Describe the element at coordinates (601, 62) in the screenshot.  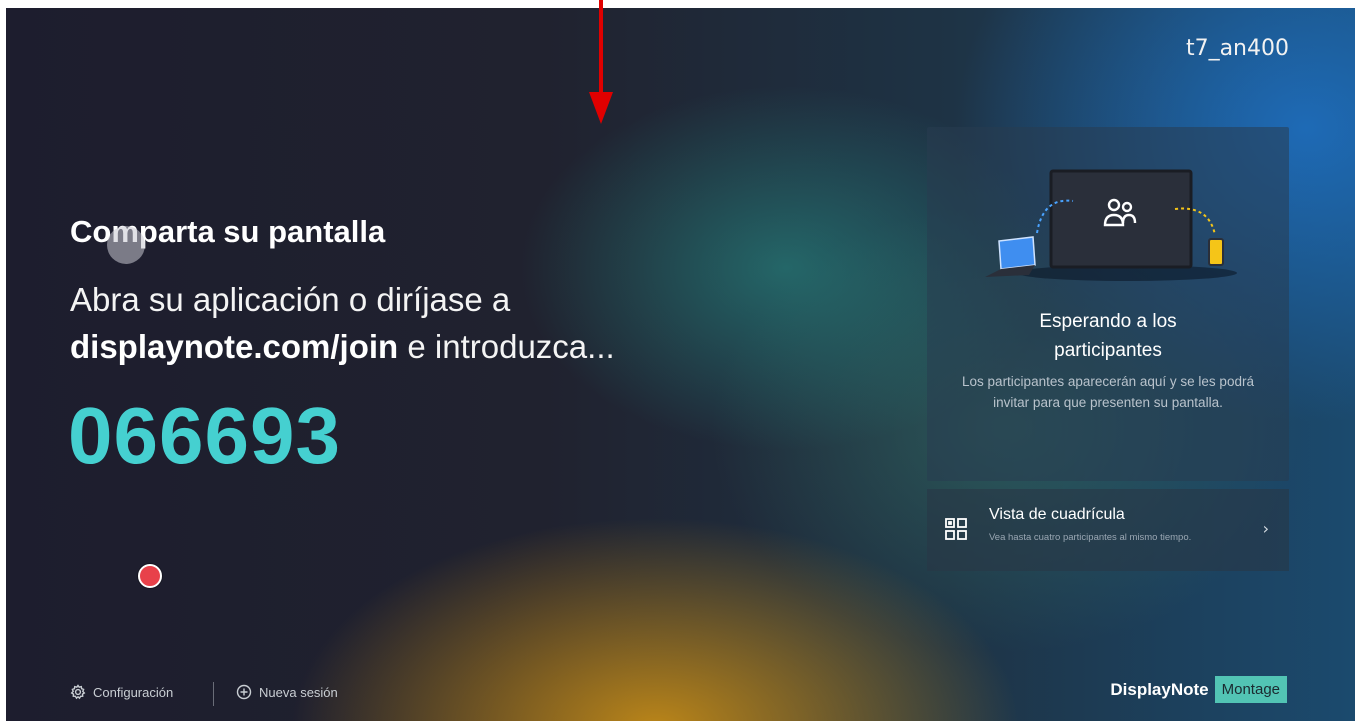
I see `annotation-arrow-icon` at that location.